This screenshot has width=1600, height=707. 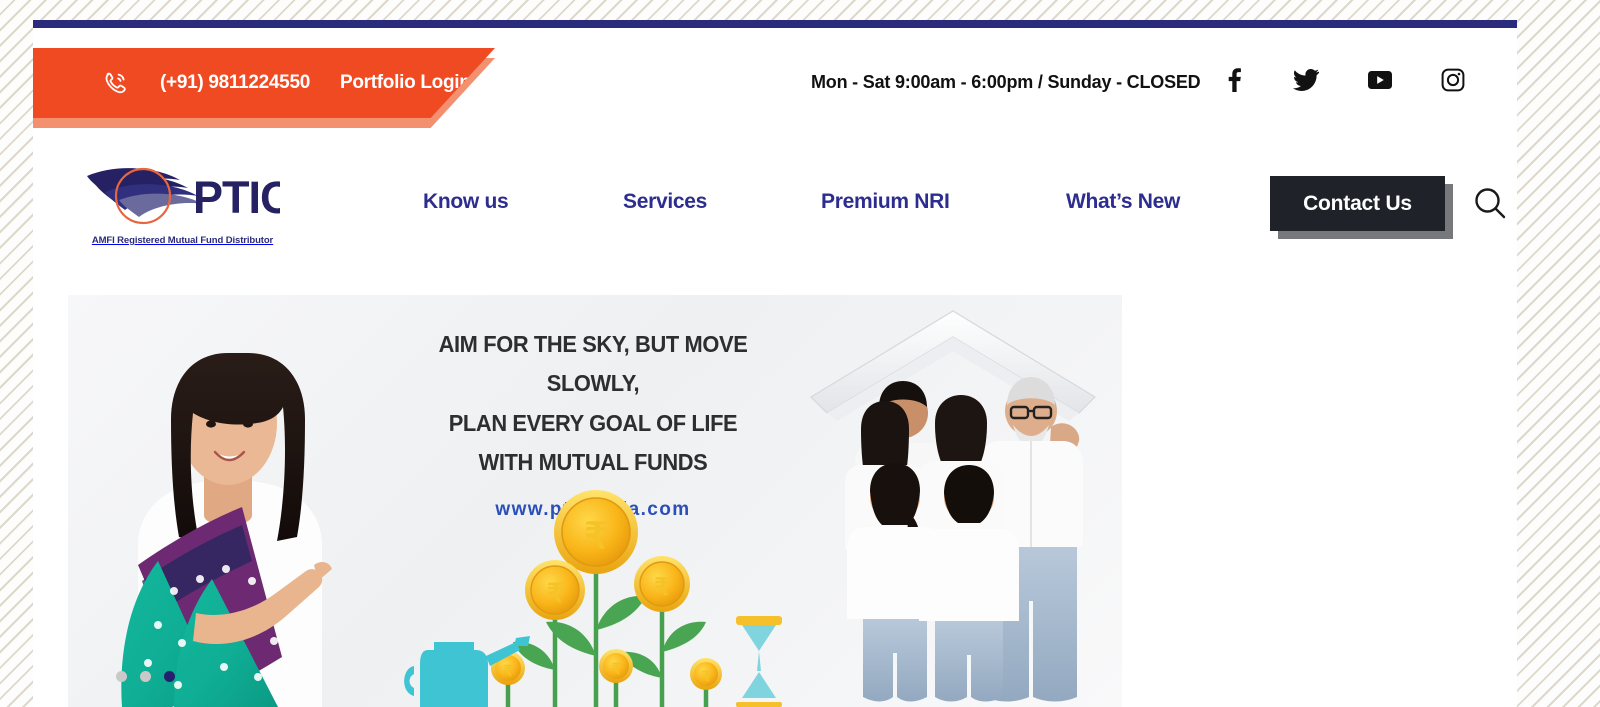 What do you see at coordinates (183, 196) in the screenshot?
I see `ptic-logo-mark: PTIC` at bounding box center [183, 196].